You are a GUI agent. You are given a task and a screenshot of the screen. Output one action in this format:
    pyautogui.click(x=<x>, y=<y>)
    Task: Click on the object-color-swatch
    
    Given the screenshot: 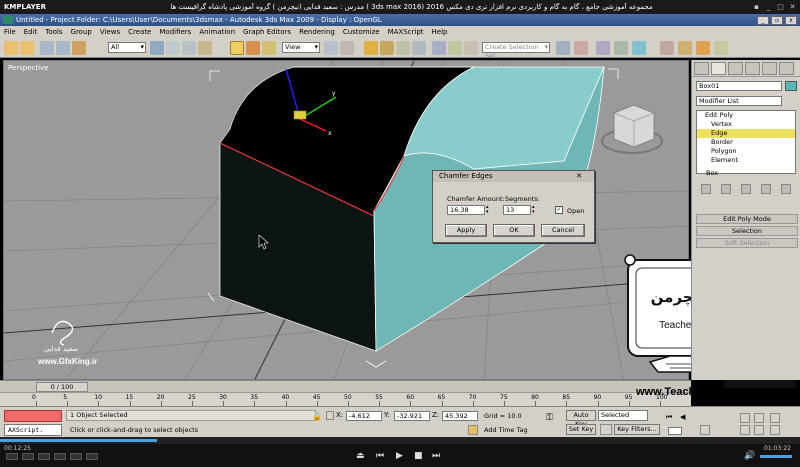 What is the action you would take?
    pyautogui.click(x=791, y=86)
    